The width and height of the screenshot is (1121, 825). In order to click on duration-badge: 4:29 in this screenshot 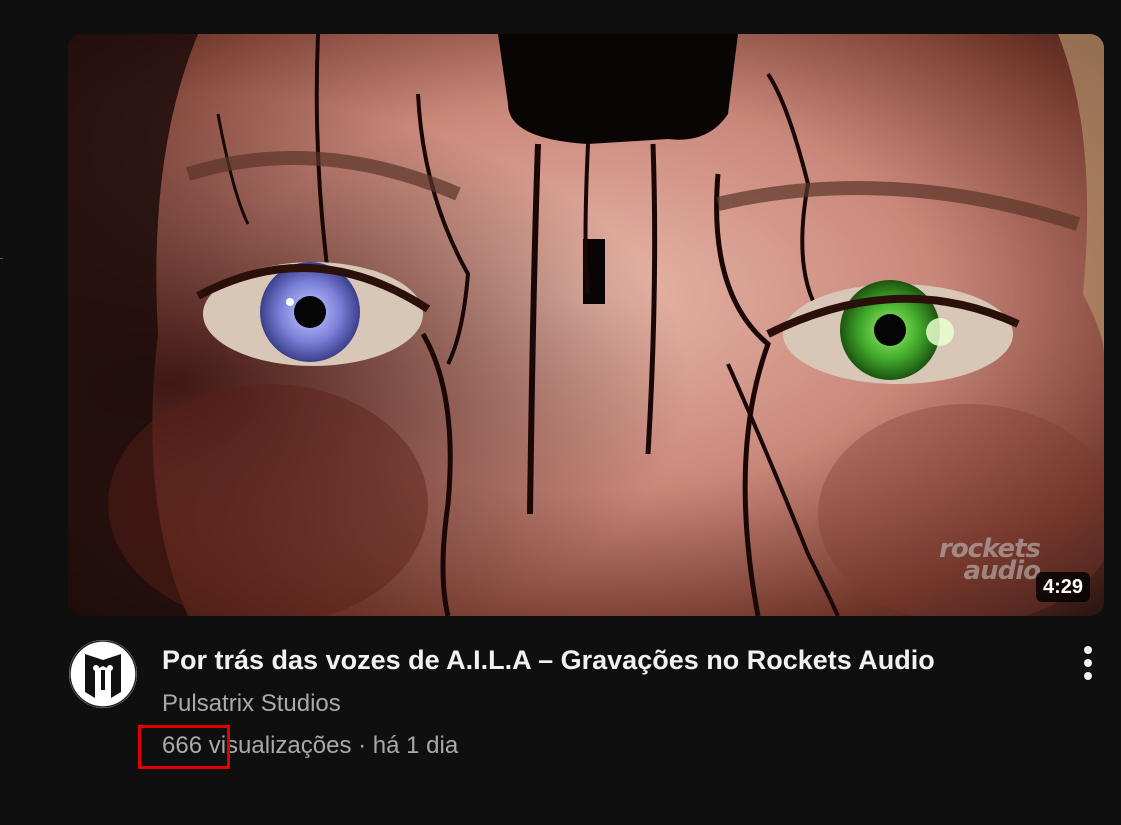, I will do `click(1062, 587)`.